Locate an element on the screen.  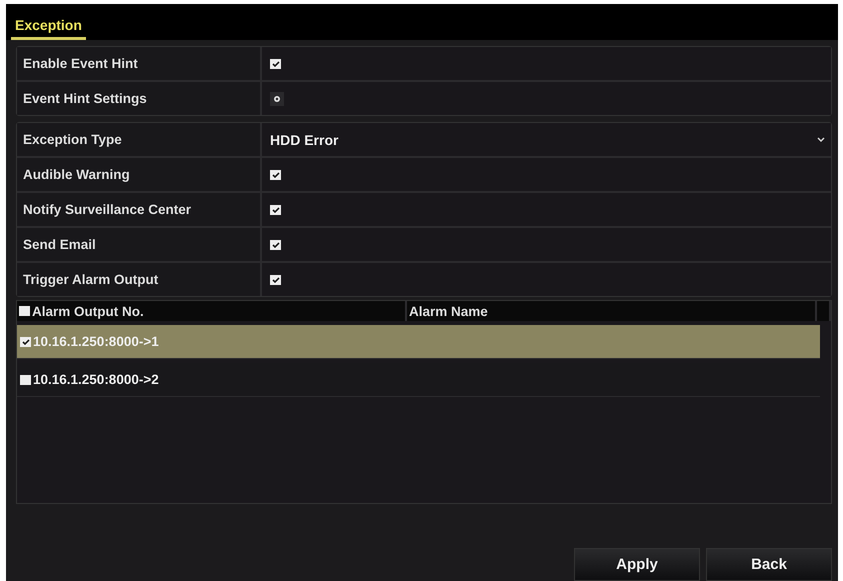
apply-button: Apply is located at coordinates (637, 564).